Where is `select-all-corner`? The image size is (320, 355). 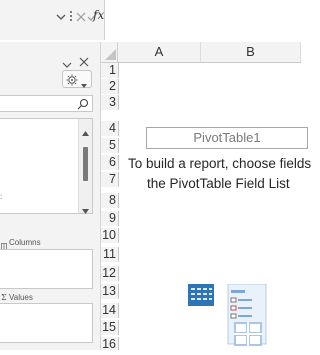 select-all-corner is located at coordinates (109, 52).